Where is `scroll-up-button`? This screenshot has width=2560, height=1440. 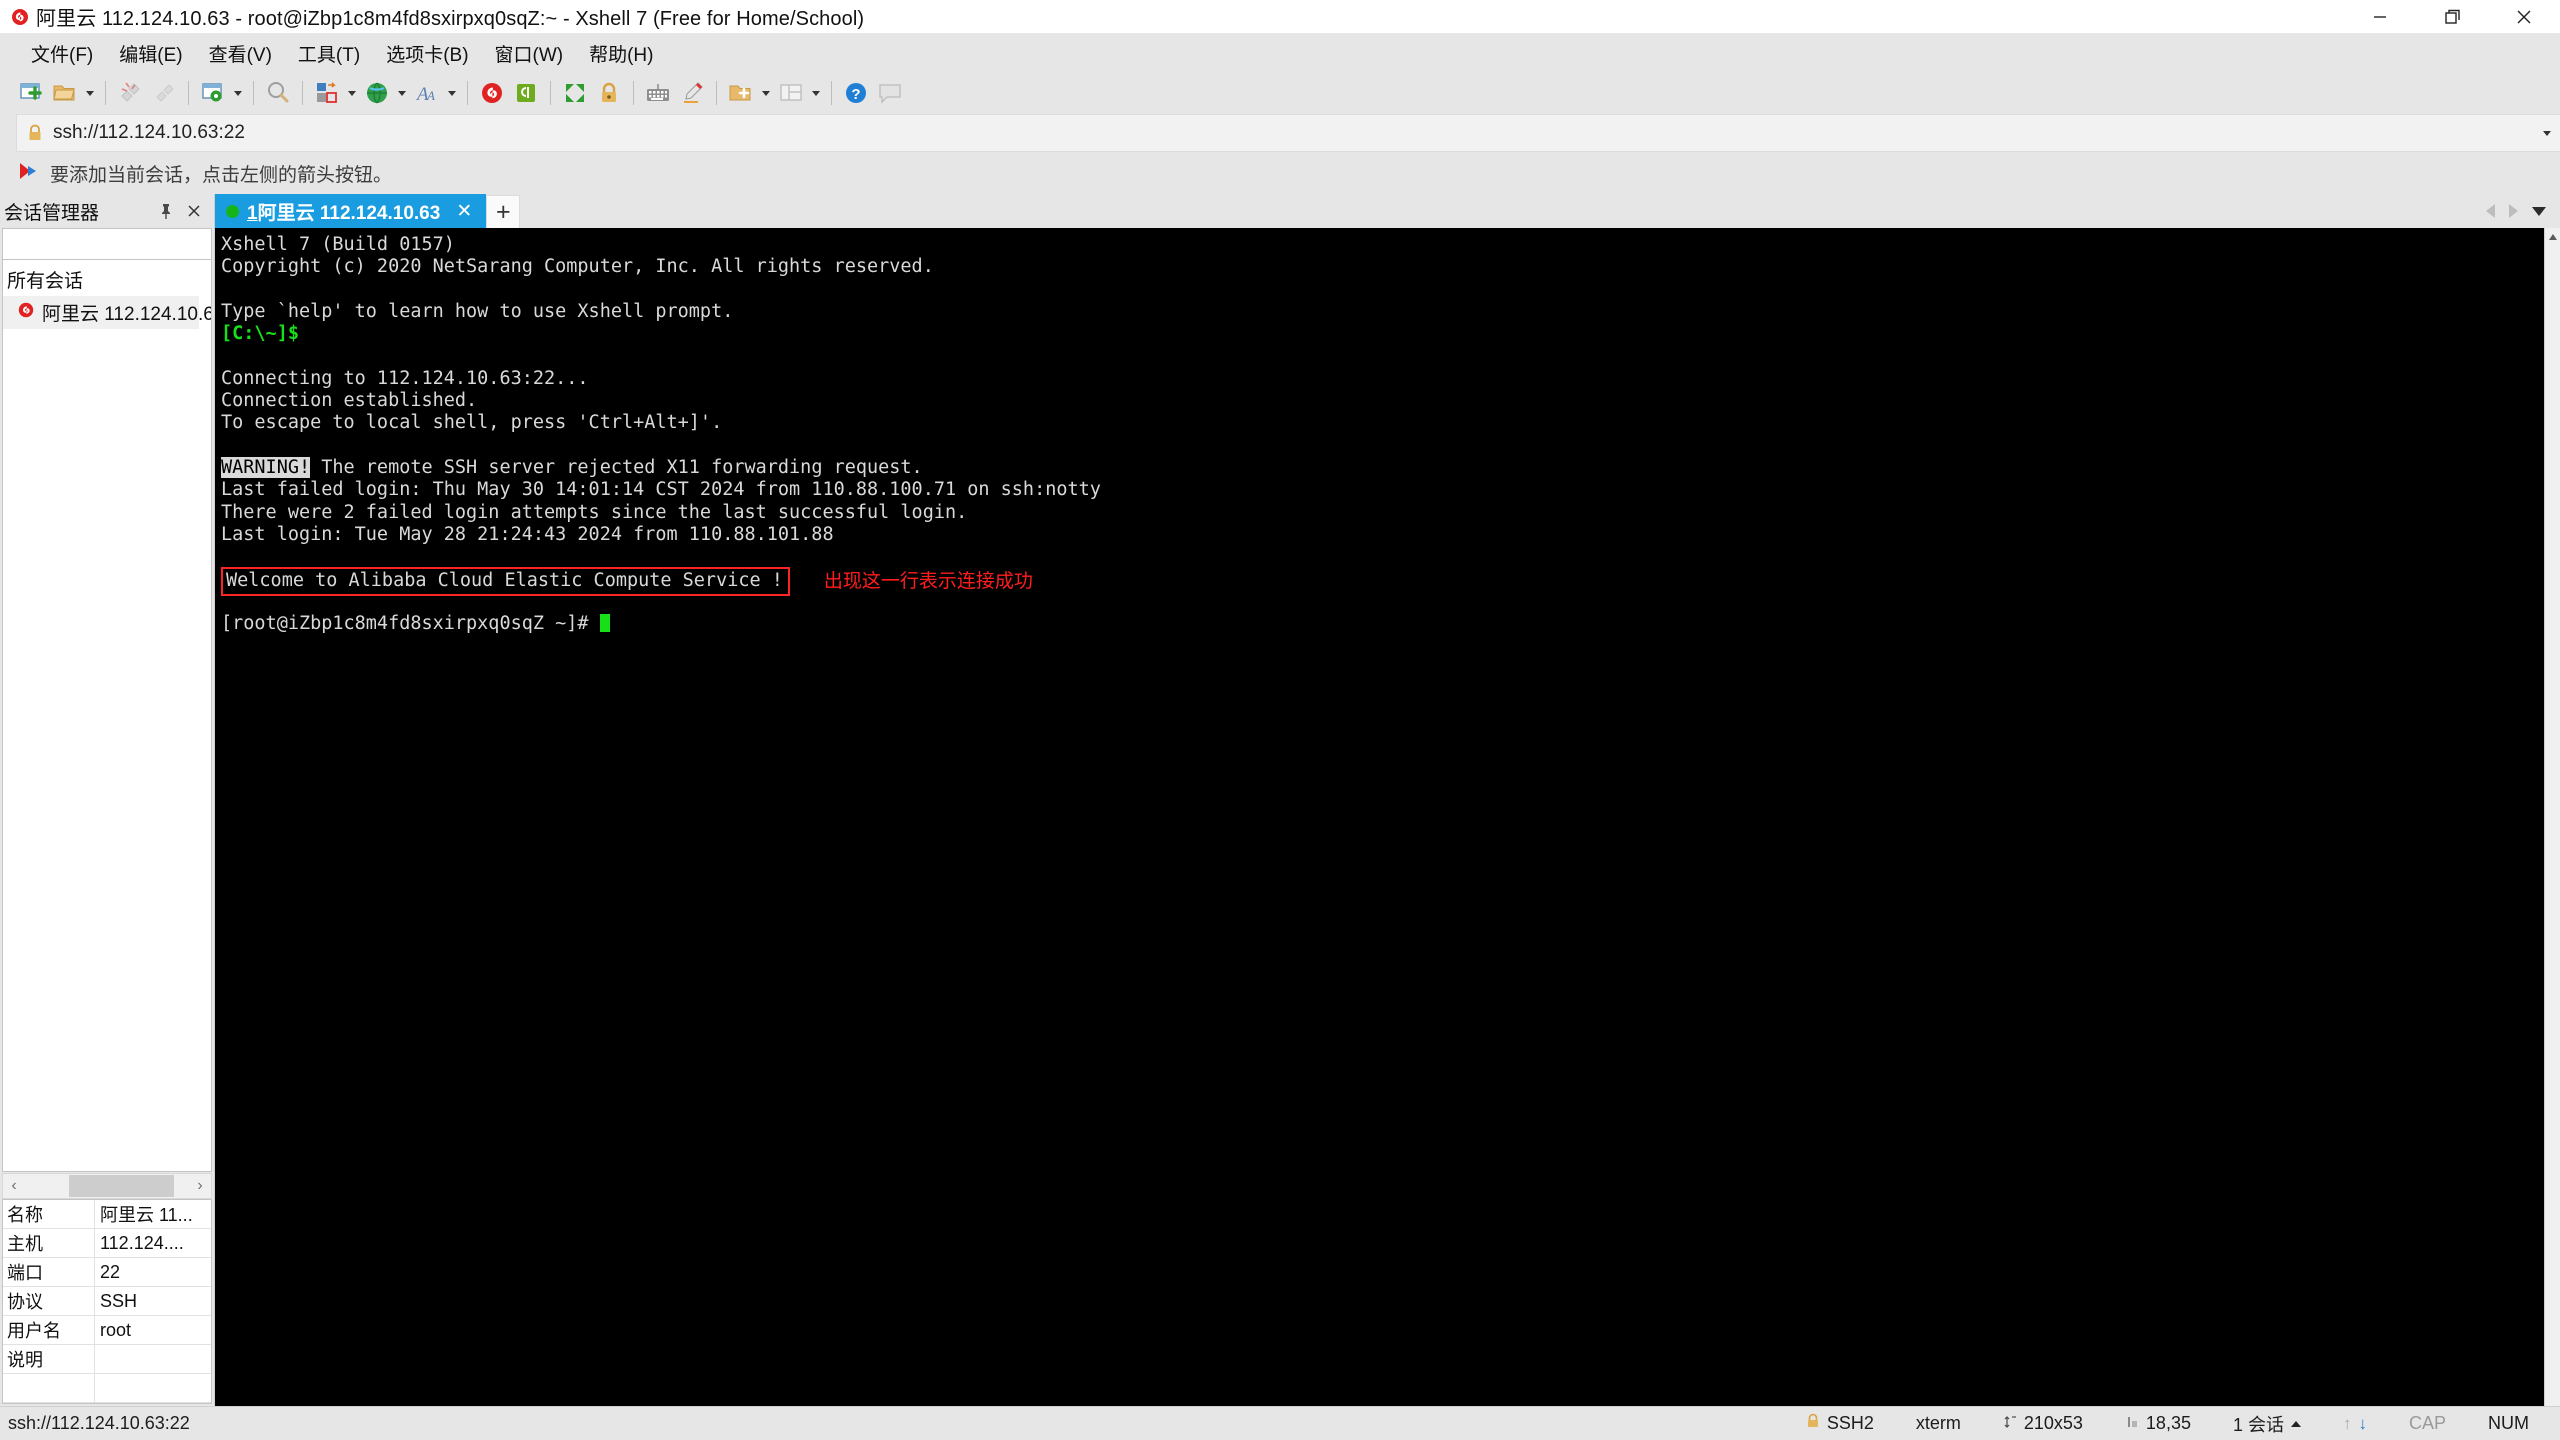
scroll-up-button is located at coordinates (2552, 236).